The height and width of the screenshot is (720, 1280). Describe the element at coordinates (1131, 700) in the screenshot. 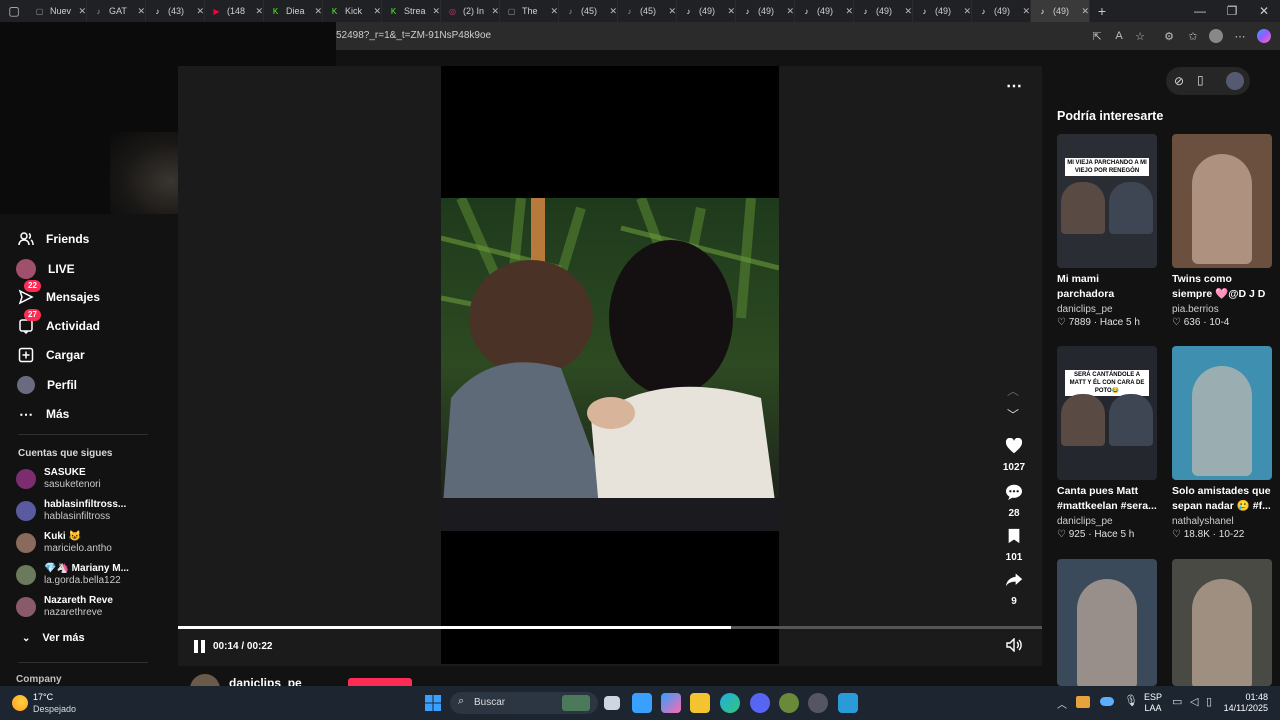

I see `microphone-icon: 🎙` at that location.